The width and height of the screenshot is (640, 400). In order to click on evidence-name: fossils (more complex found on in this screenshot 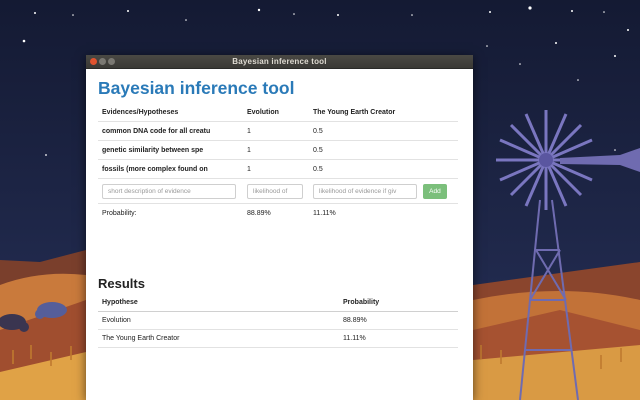, I will do `click(170, 169)`.